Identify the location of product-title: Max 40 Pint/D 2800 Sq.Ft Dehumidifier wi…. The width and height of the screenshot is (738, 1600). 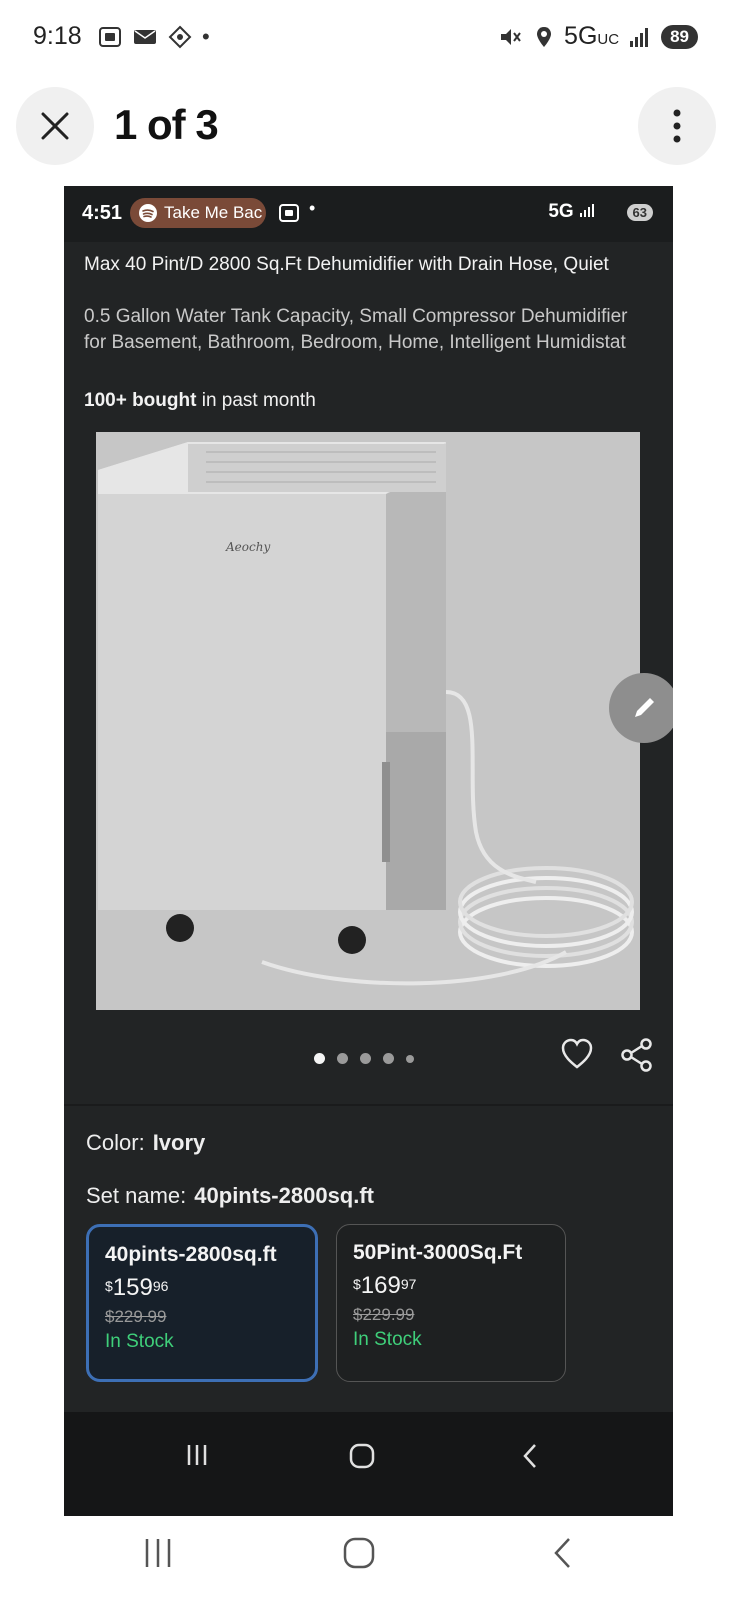
(369, 265).